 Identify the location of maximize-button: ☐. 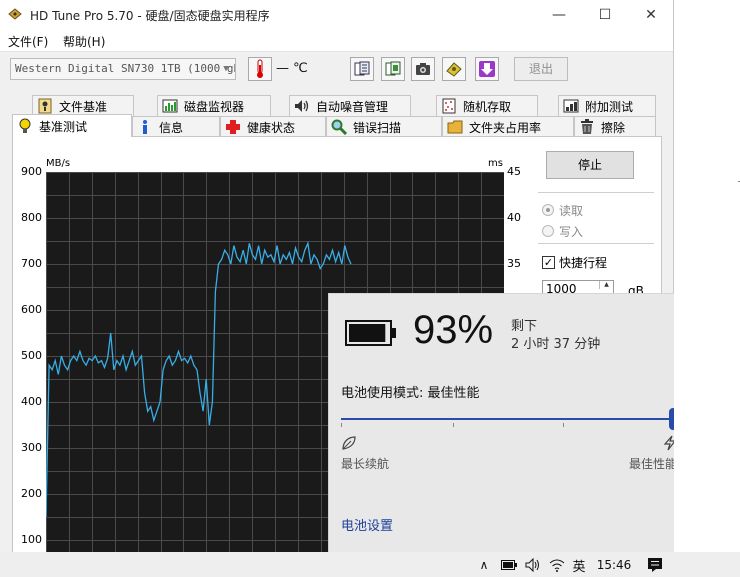
(605, 15).